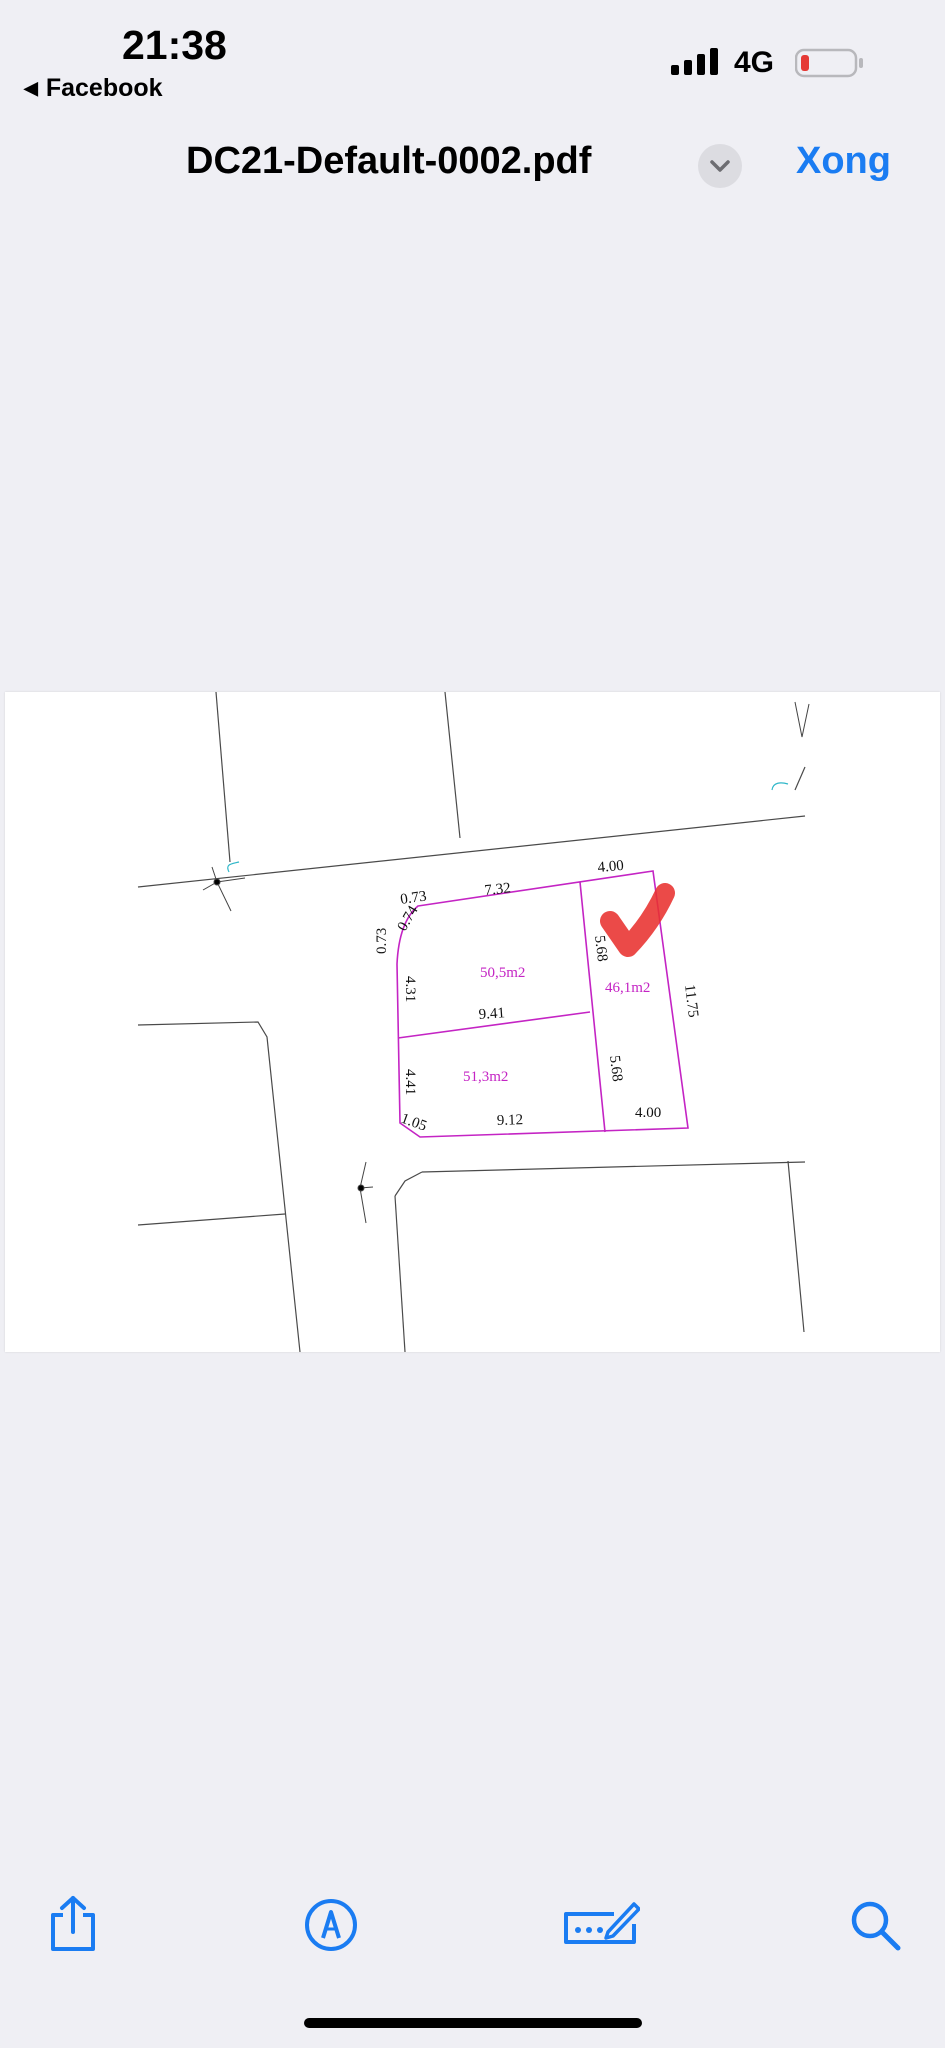  I want to click on markup-pen-icon, so click(331, 1925).